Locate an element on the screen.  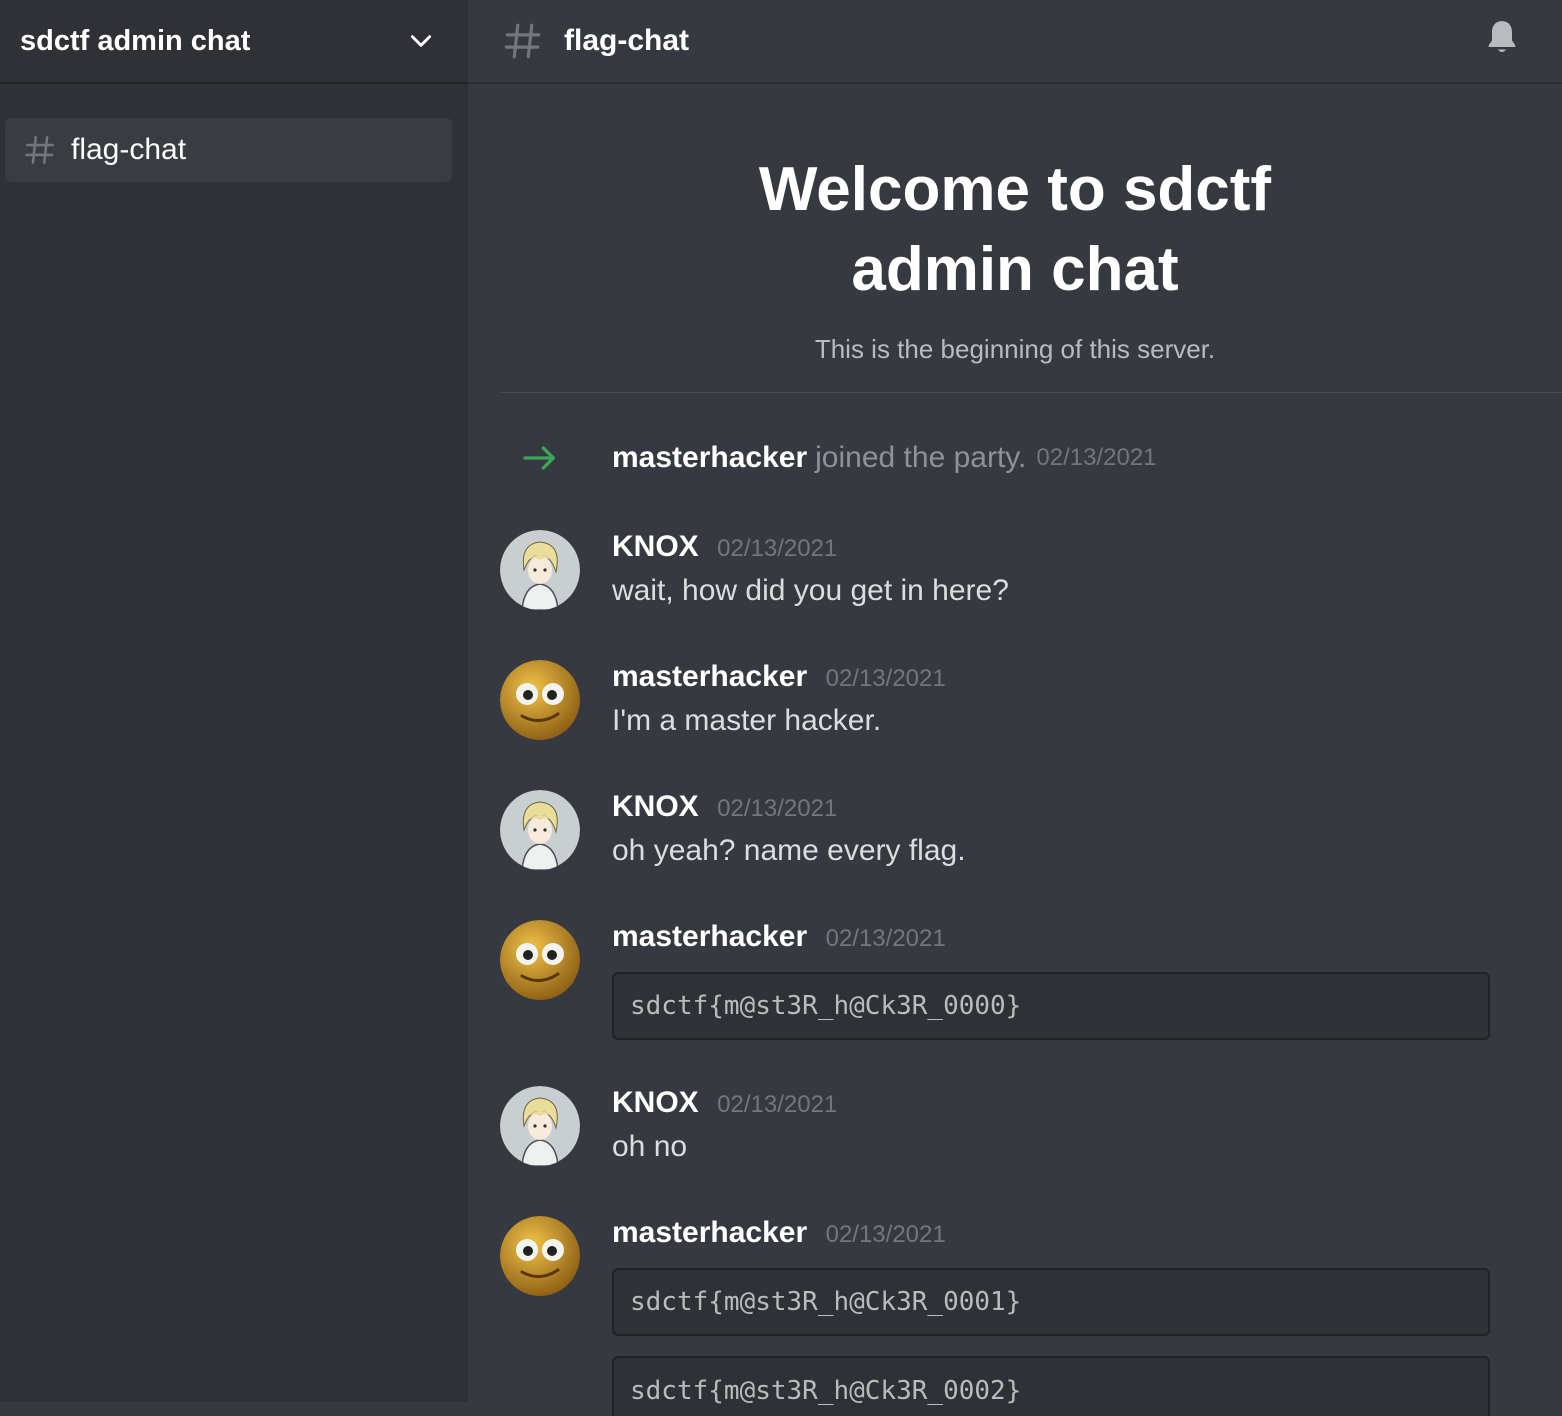
chevron-down-icon is located at coordinates (421, 41).